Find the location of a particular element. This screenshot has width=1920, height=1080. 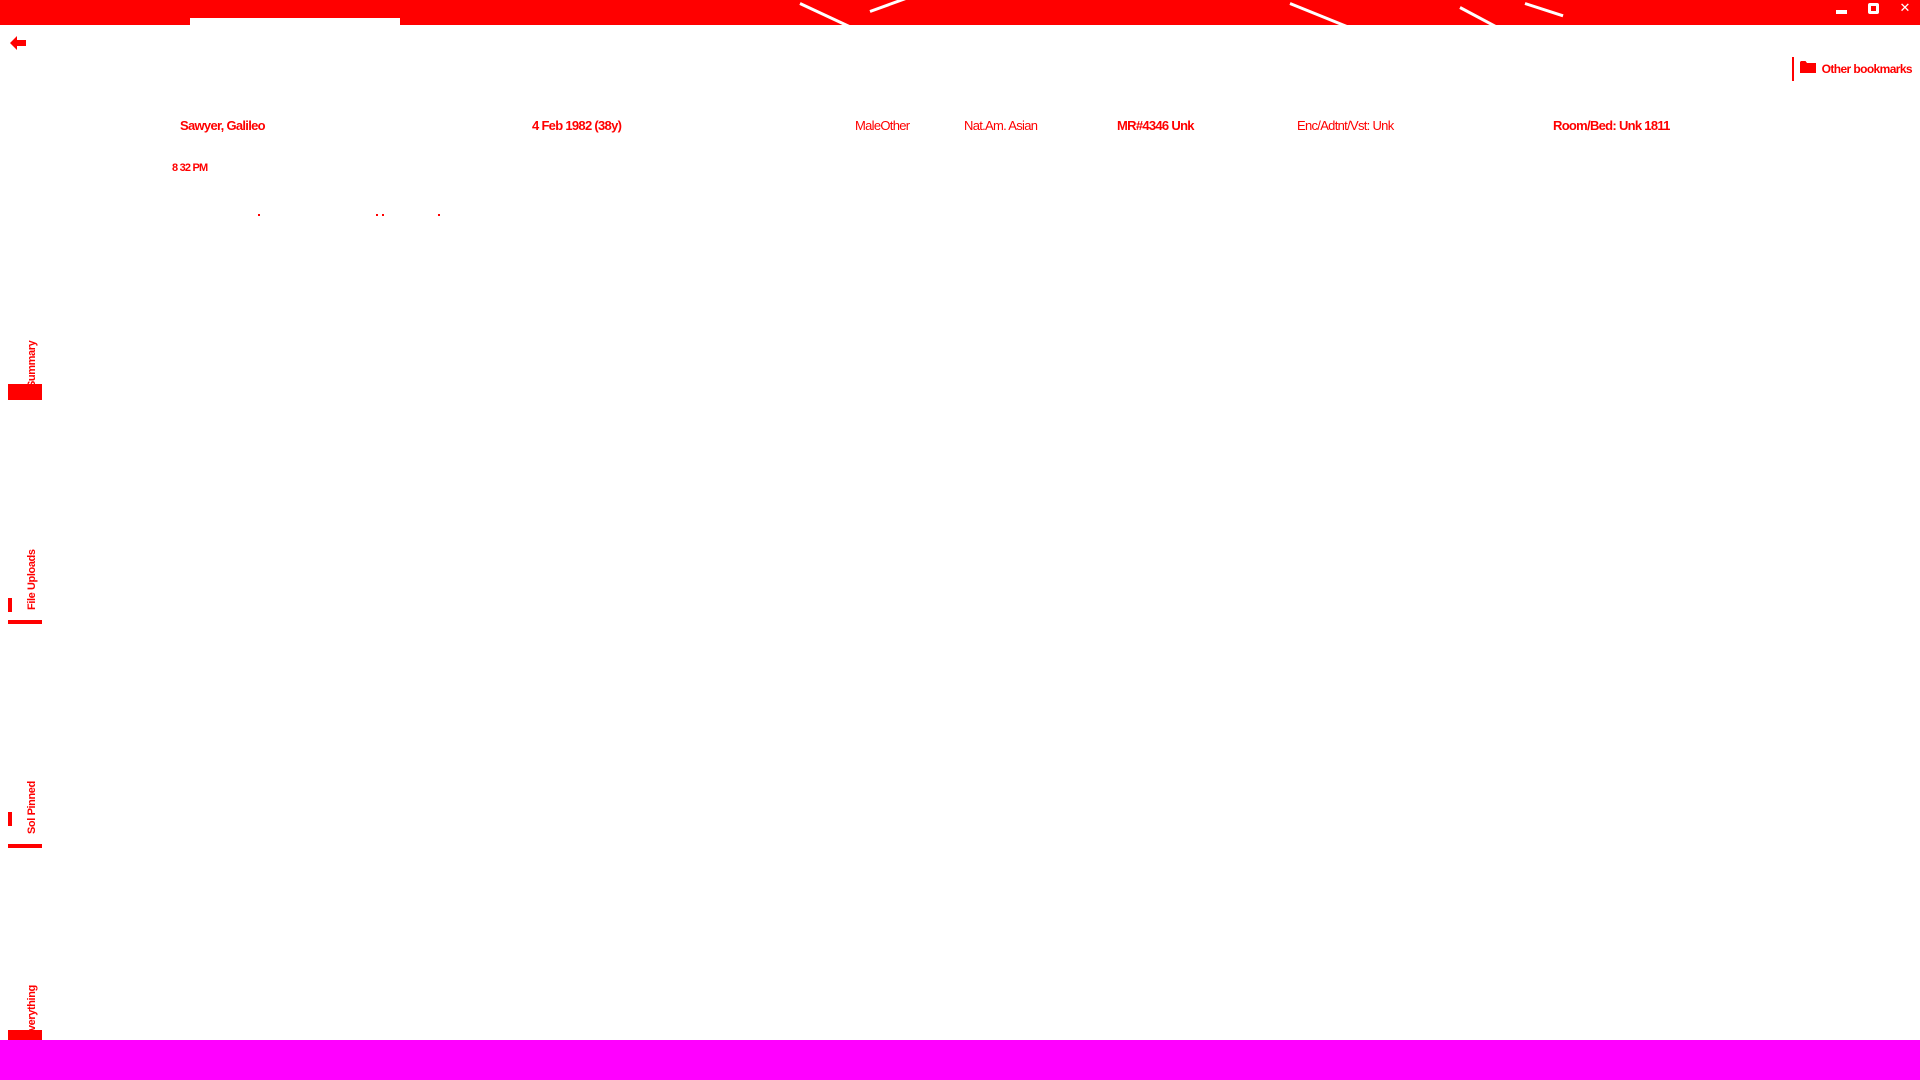

bookmarks-bar: Other bookmarks is located at coordinates (1855, 69).